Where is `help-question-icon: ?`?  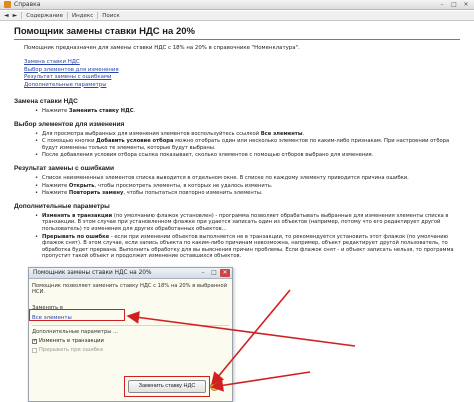 help-question-icon: ? is located at coordinates (214, 386).